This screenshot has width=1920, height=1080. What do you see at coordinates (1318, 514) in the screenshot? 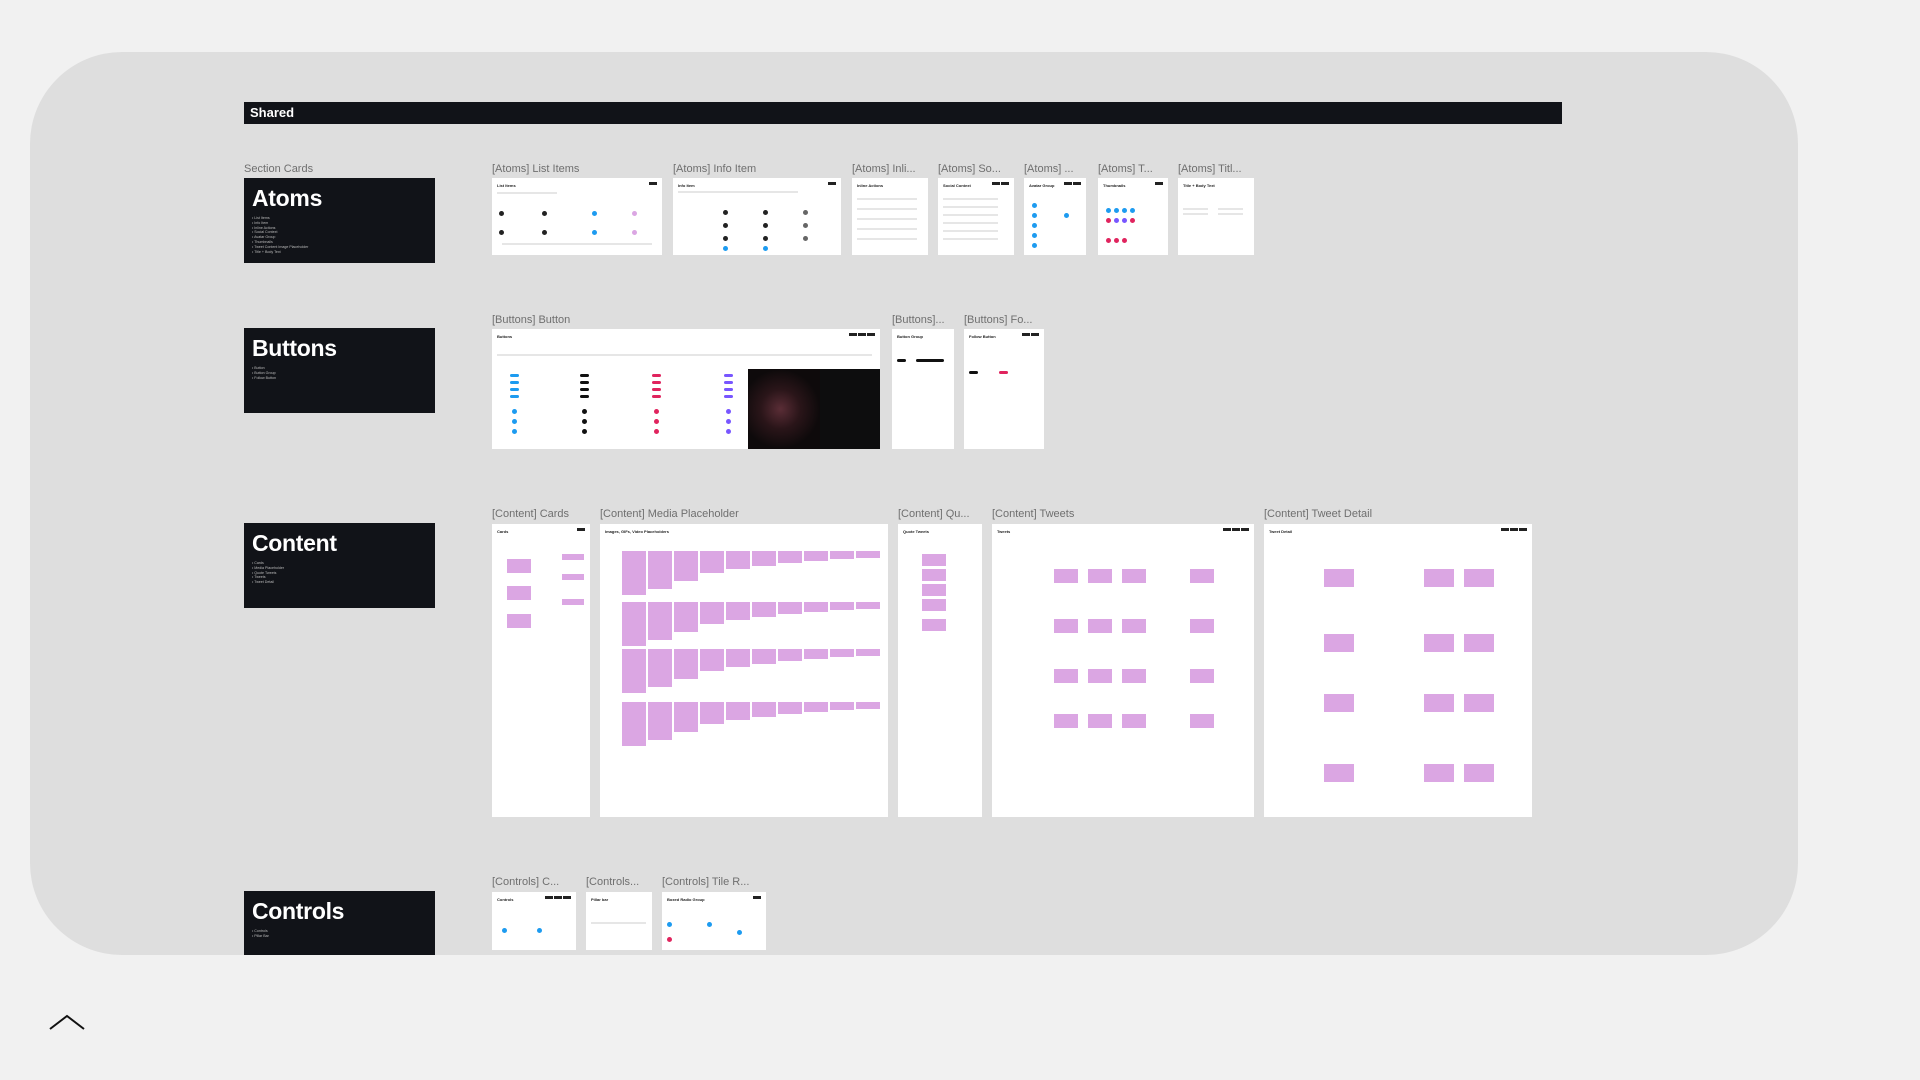
I see `frame-label: [Content] Tweet Detail` at bounding box center [1318, 514].